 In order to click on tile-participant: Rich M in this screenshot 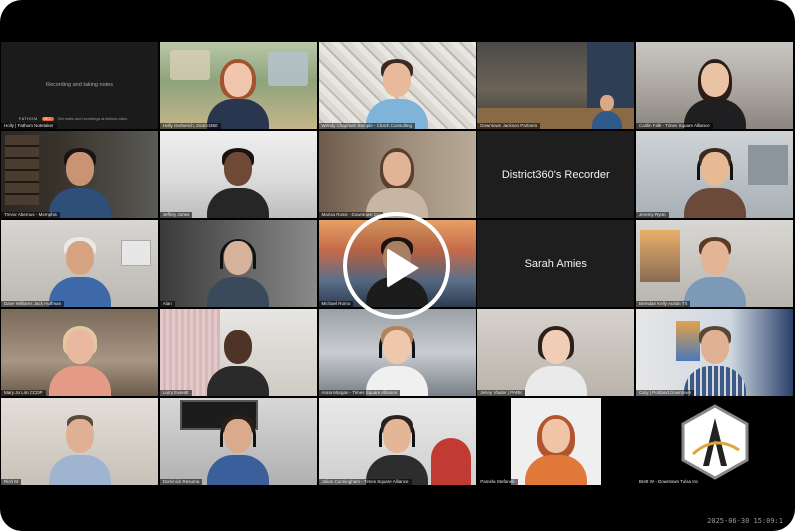, I will do `click(79, 441)`.